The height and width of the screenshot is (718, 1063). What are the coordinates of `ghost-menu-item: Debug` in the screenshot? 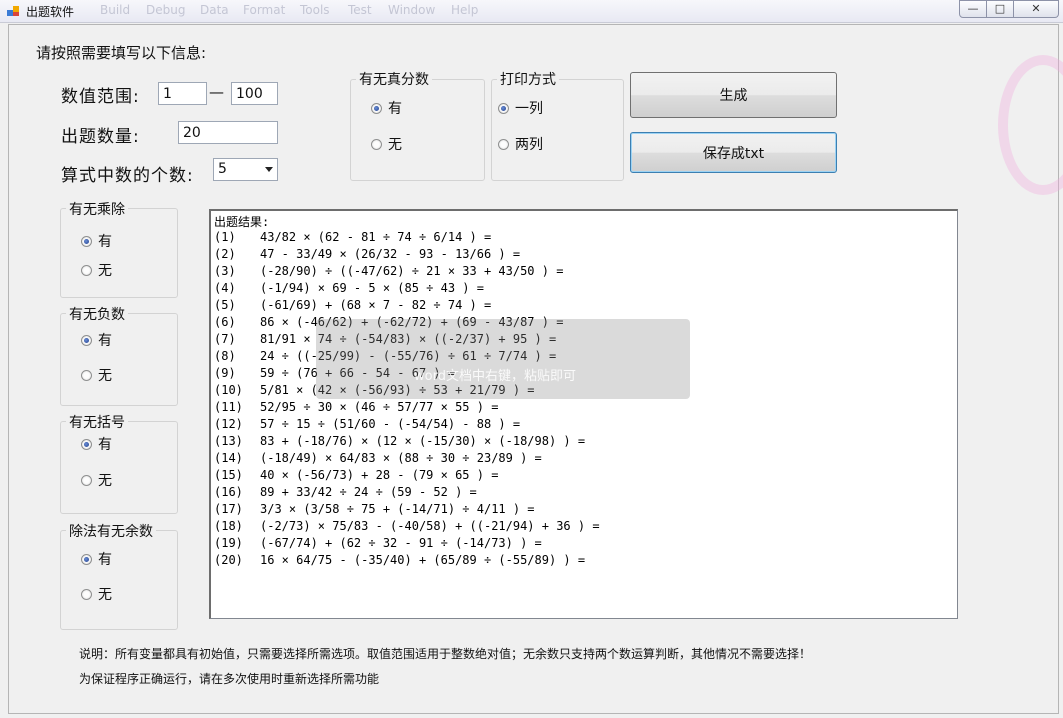 It's located at (166, 10).